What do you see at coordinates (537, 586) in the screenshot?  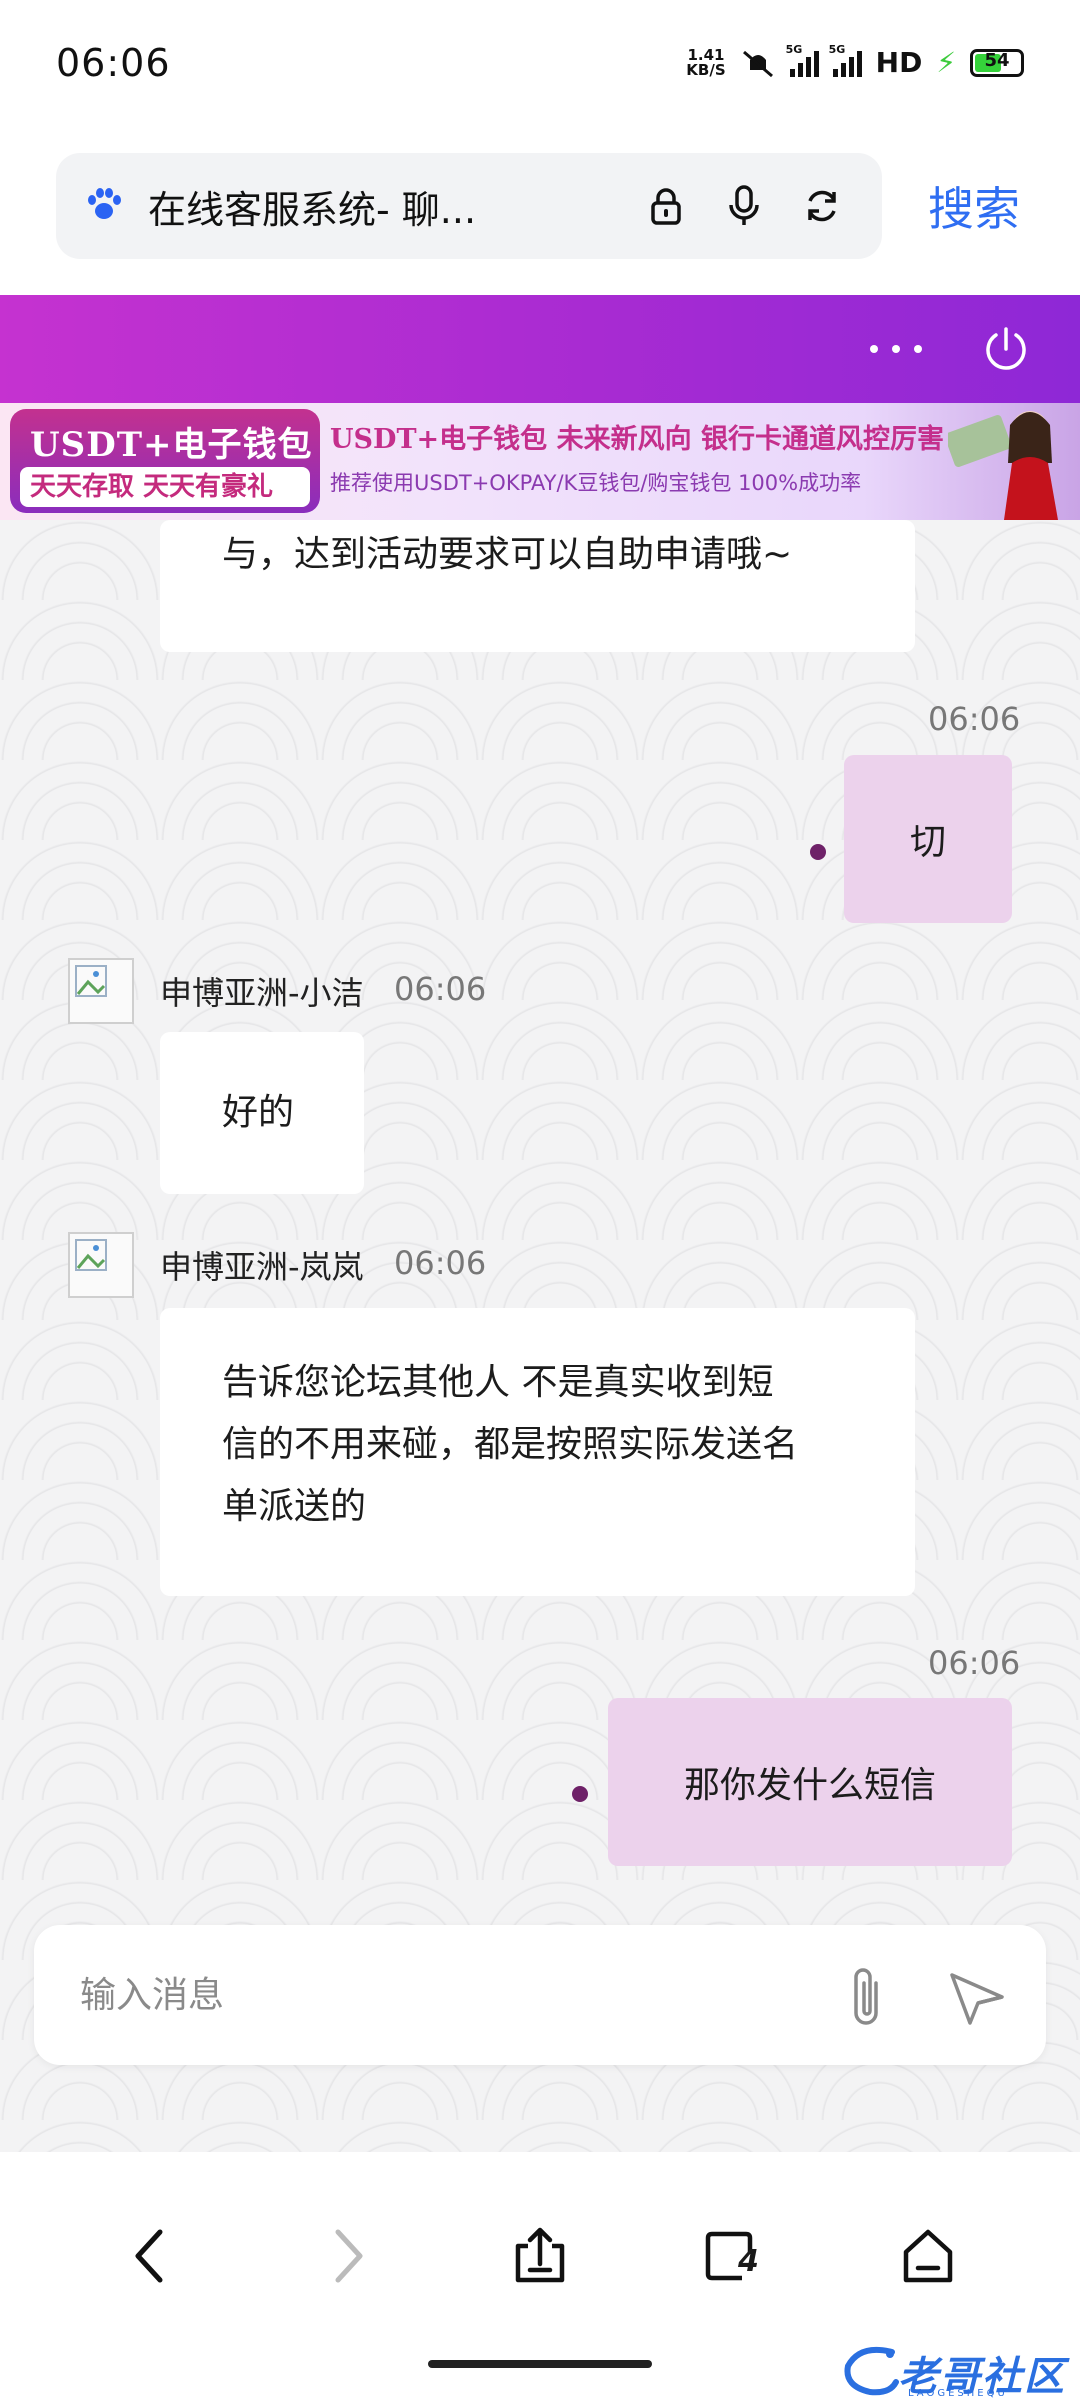 I see `incoming-message-bubble: 与，达到活动要求可以自助申请哦~` at bounding box center [537, 586].